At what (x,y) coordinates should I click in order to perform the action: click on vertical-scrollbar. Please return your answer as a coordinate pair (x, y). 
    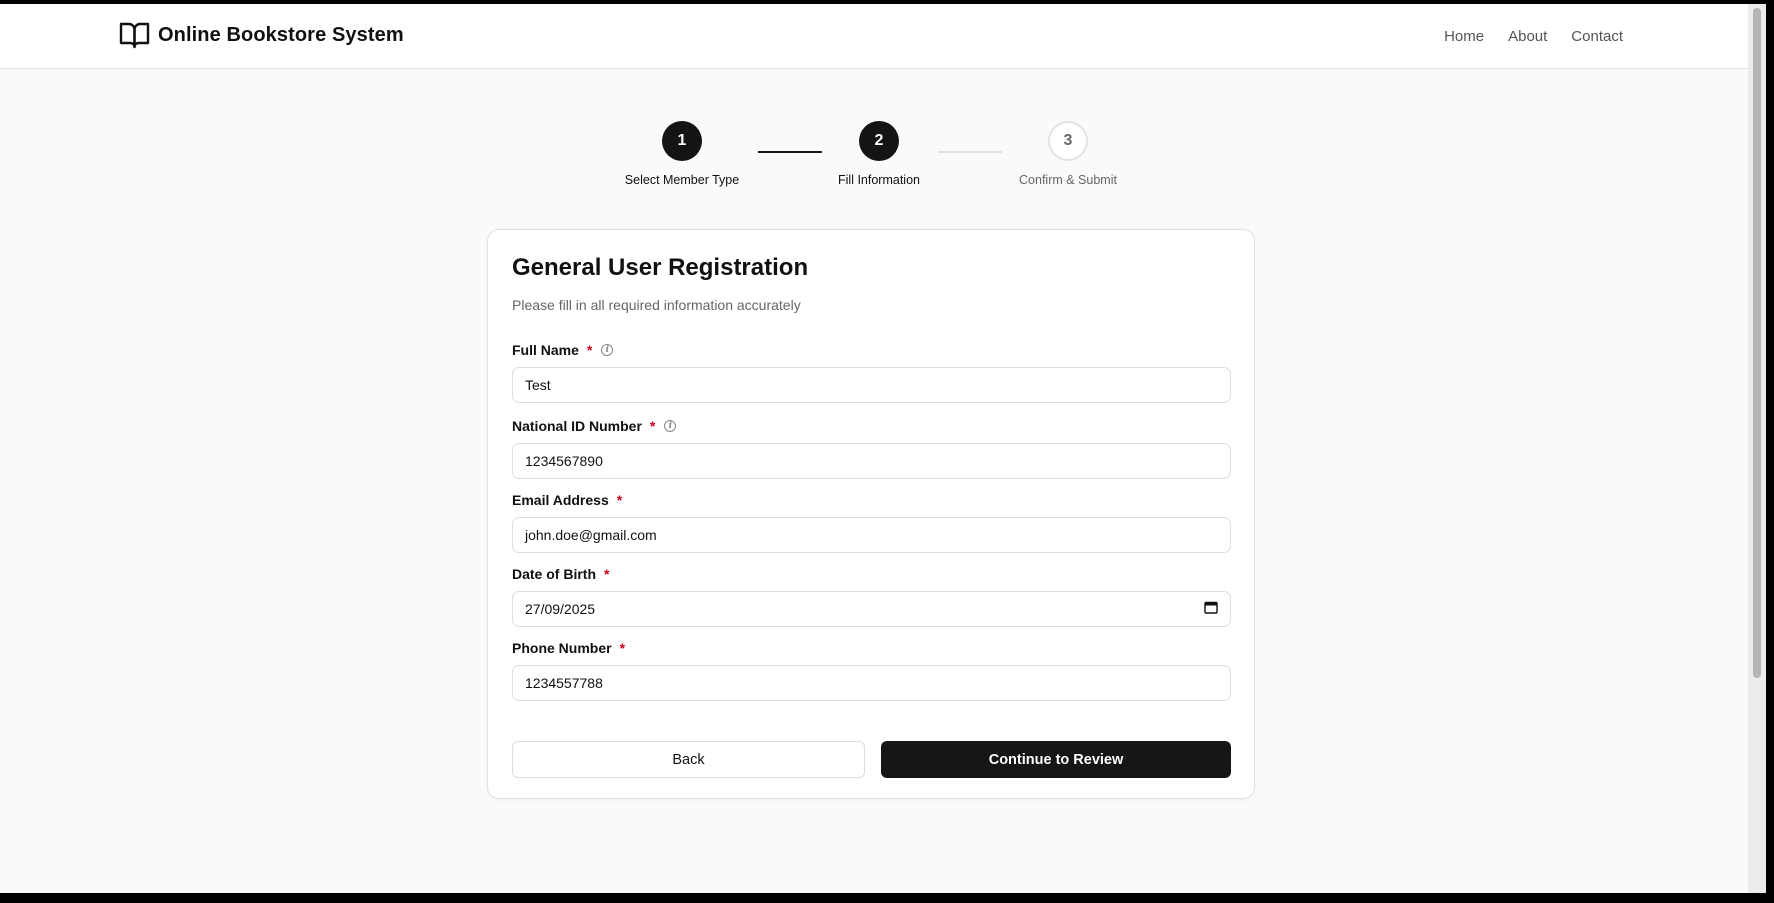
    Looking at the image, I should click on (1757, 448).